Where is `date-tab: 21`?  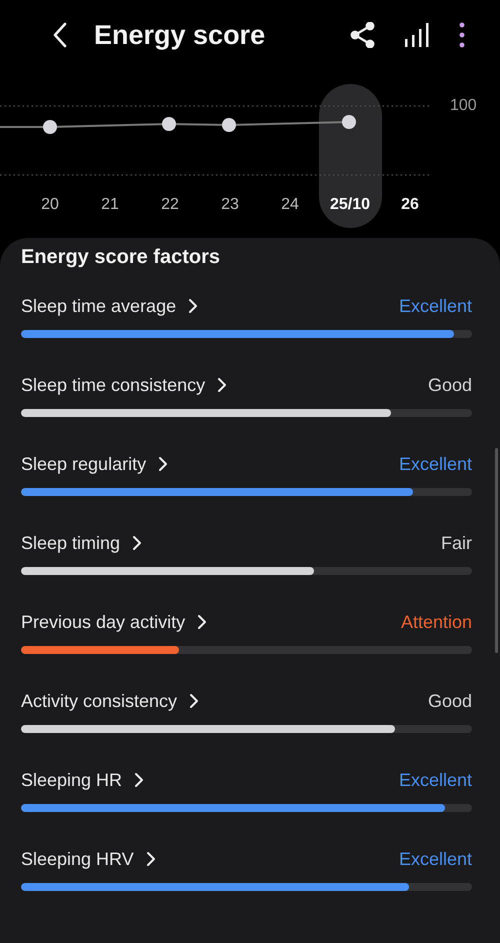 date-tab: 21 is located at coordinates (110, 205).